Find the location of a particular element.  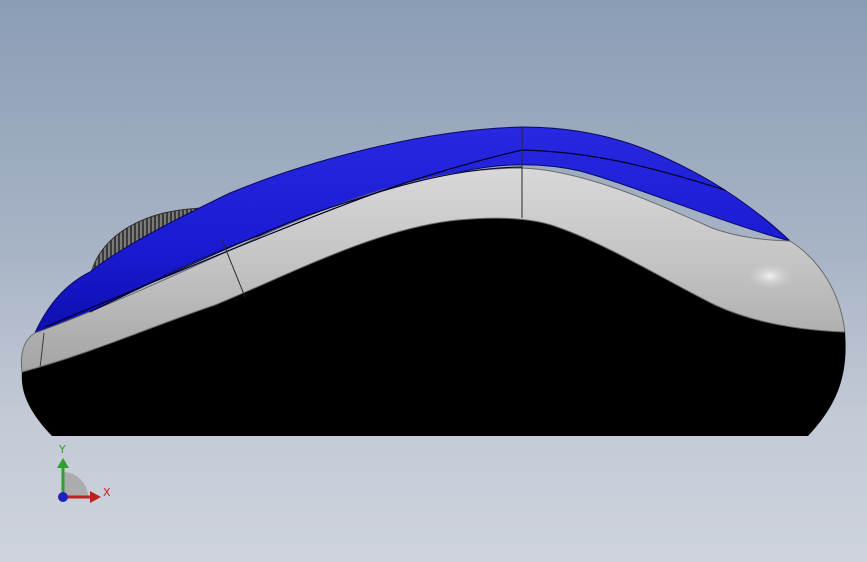

triad-y-label: Y is located at coordinates (62, 449).